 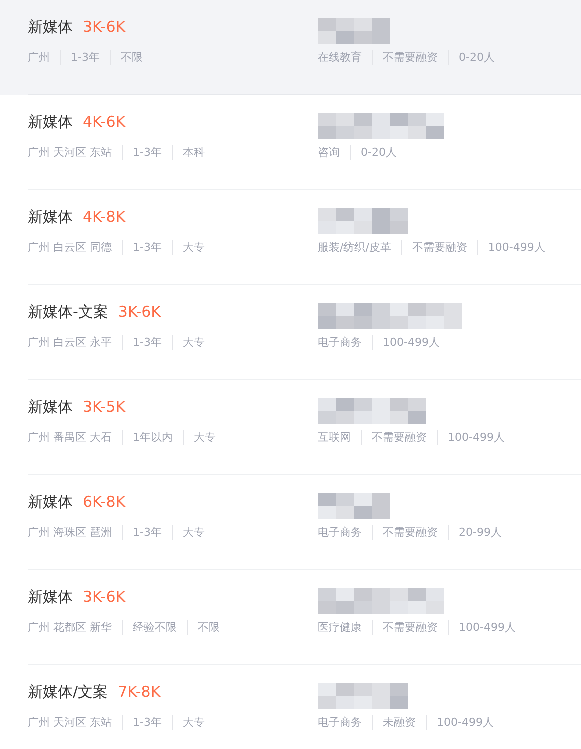 What do you see at coordinates (290, 707) in the screenshot?
I see `job-row: 新媒体/文案 7K-8K 广州 天河区 东站 1-3年 大专 电子商务 未融资 100-499人` at bounding box center [290, 707].